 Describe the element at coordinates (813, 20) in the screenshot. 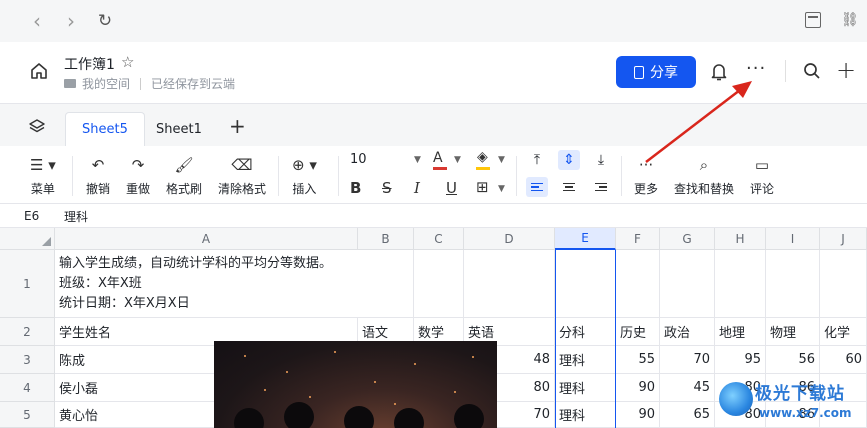

I see `window-icon` at that location.